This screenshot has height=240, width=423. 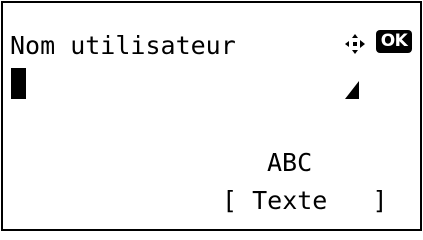 I want to click on text-cursor, so click(x=18, y=83).